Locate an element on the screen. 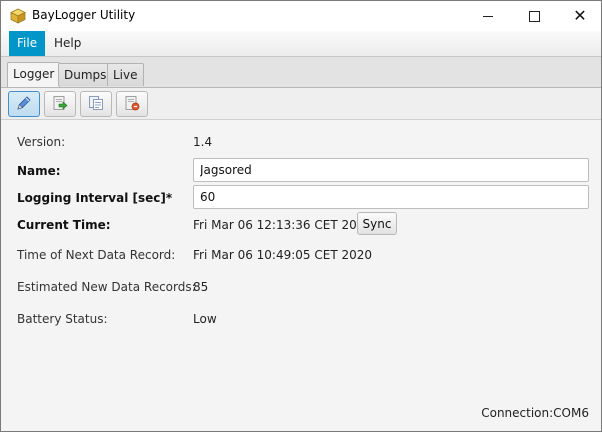 This screenshot has width=602, height=432. maximize-button is located at coordinates (534, 16).